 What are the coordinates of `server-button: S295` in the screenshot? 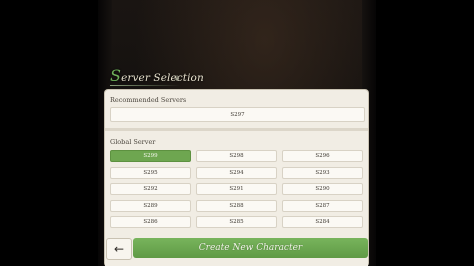 It's located at (150, 172).